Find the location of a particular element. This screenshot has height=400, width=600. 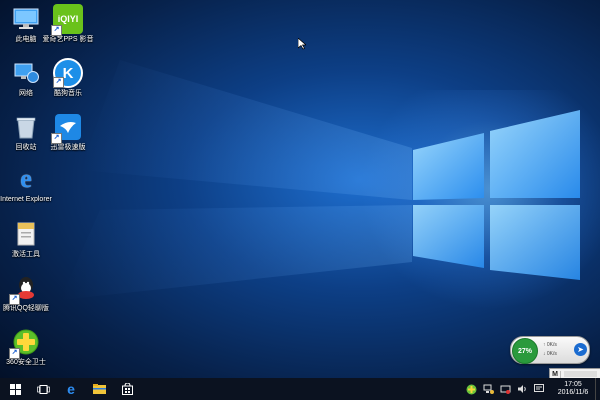

show-desktop-button is located at coordinates (597, 389).